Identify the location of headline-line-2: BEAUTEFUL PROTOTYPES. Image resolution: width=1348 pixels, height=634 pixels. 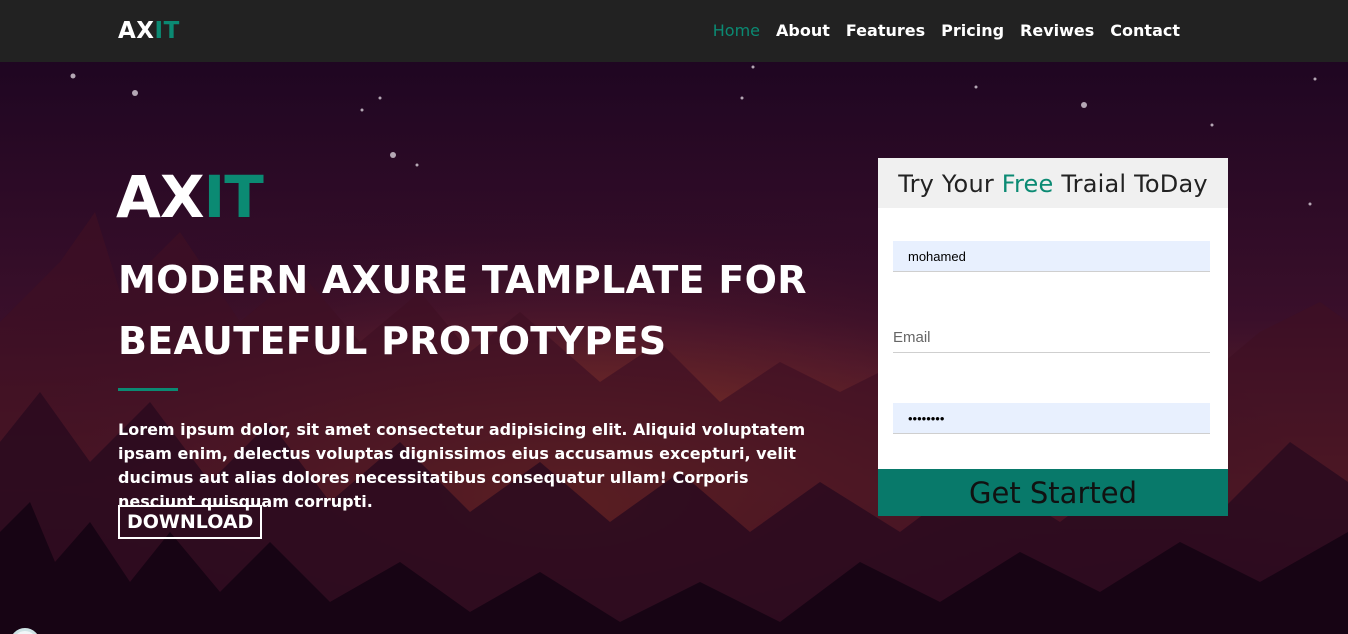
(392, 341).